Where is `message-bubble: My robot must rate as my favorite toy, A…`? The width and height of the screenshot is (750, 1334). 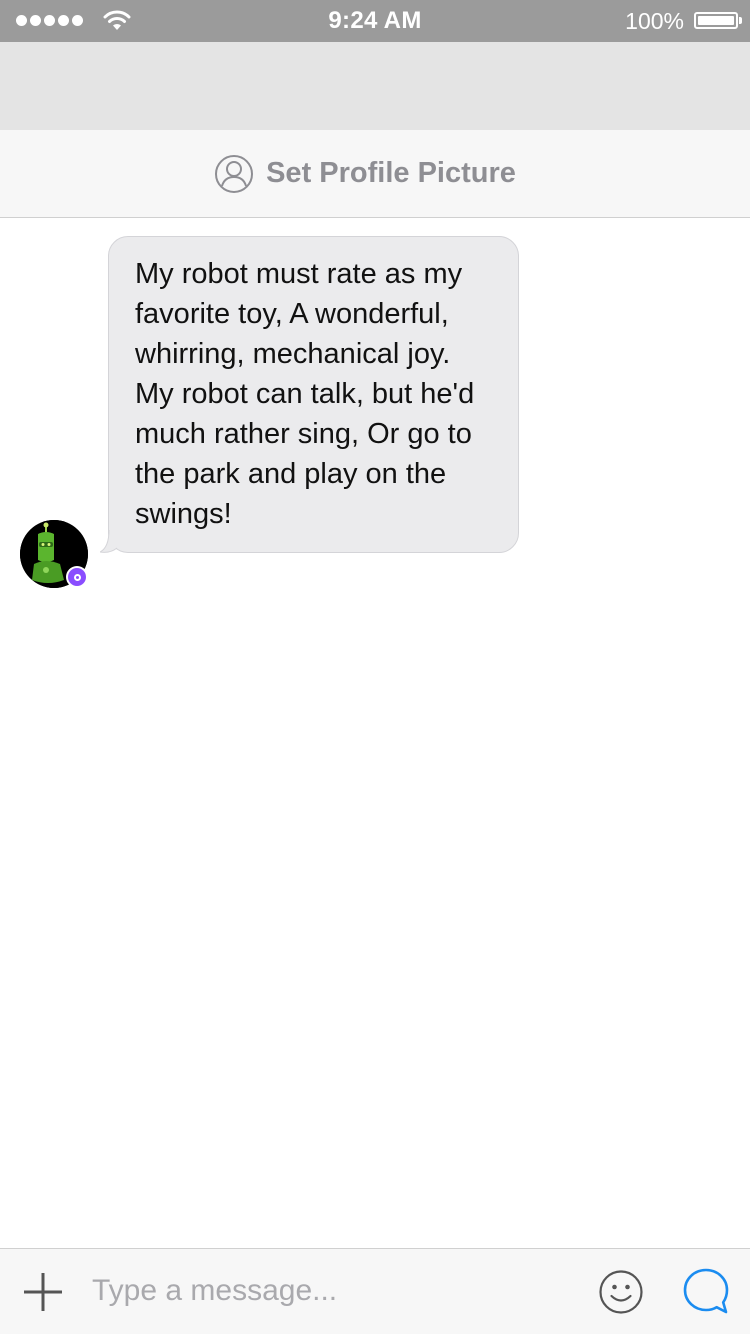 message-bubble: My robot must rate as my favorite toy, A… is located at coordinates (313, 394).